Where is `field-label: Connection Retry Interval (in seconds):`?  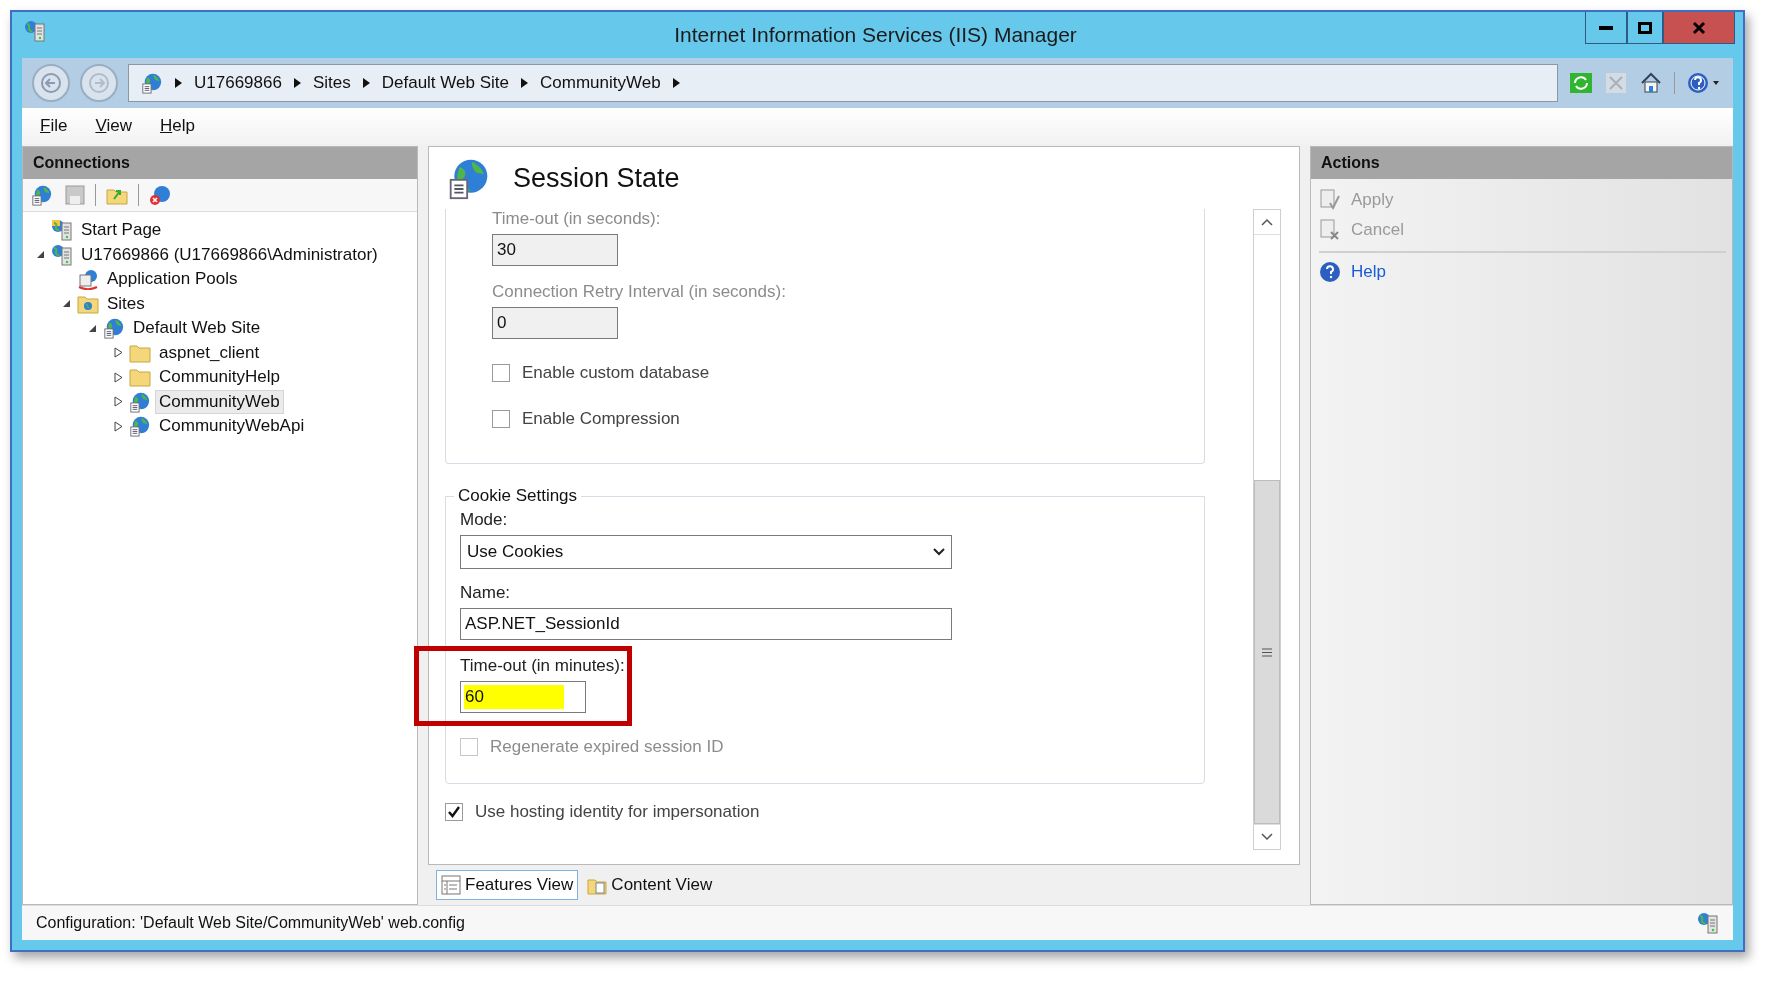 field-label: Connection Retry Interval (in seconds): is located at coordinates (639, 292).